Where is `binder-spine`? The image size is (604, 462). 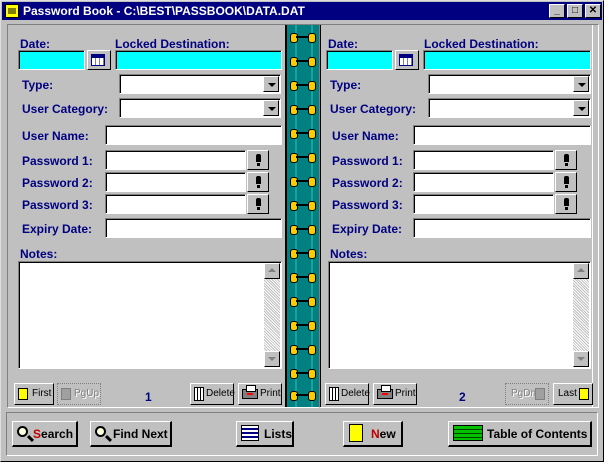
binder-spine is located at coordinates (303, 216).